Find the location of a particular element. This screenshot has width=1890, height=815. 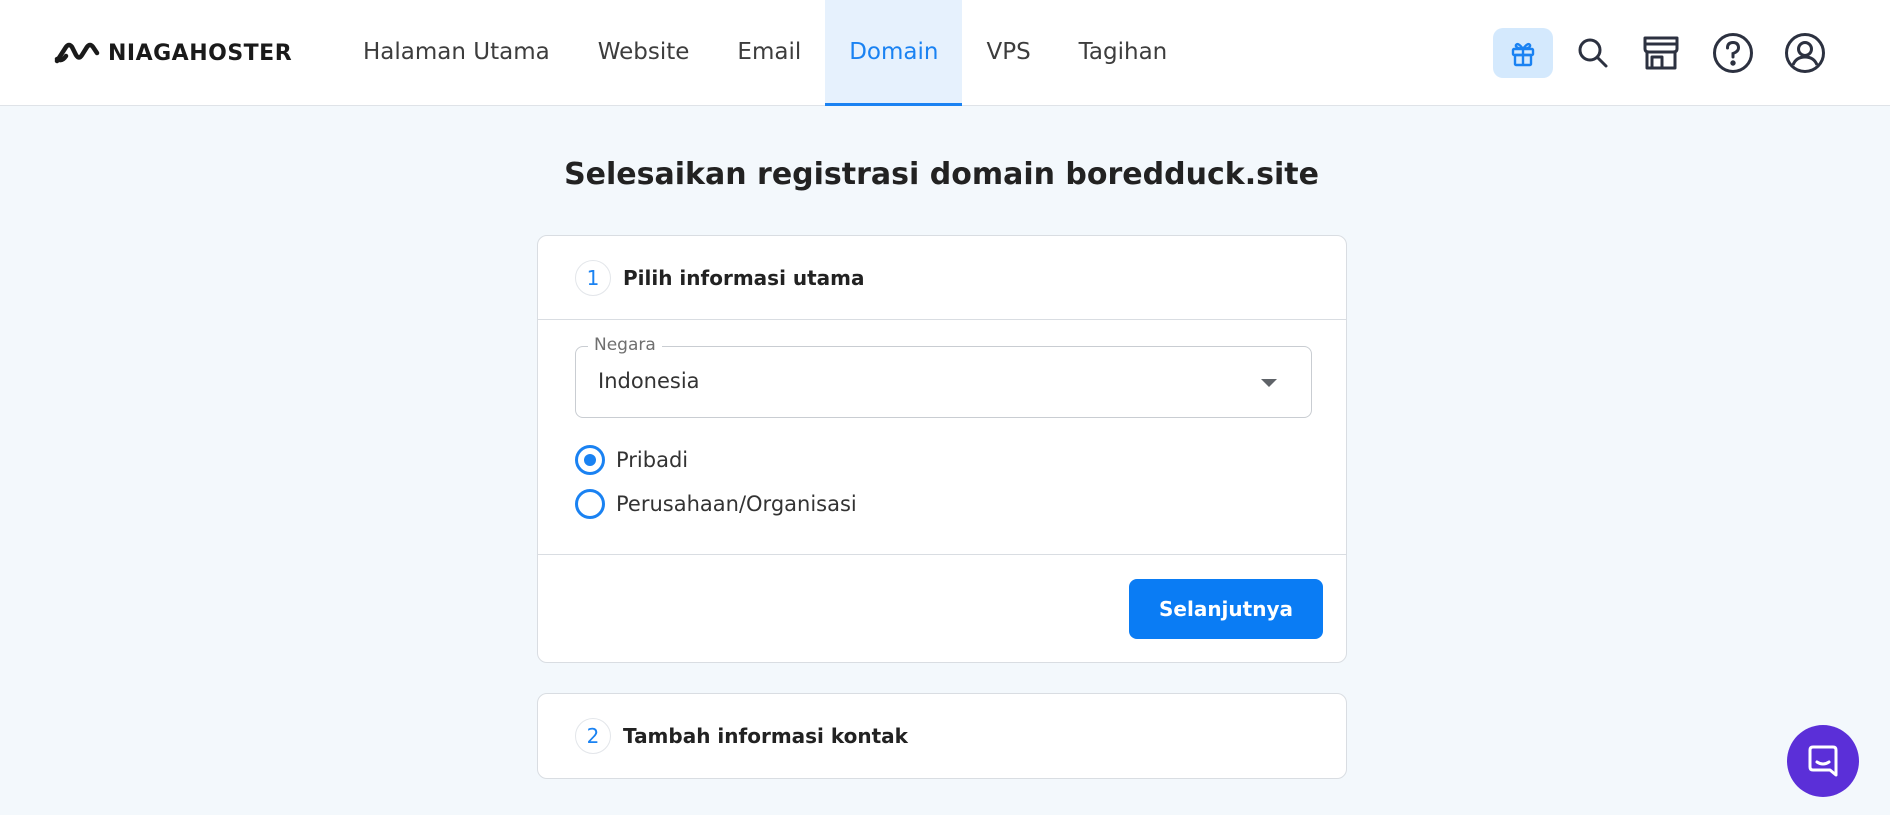

country-value: Indonesia is located at coordinates (649, 381).